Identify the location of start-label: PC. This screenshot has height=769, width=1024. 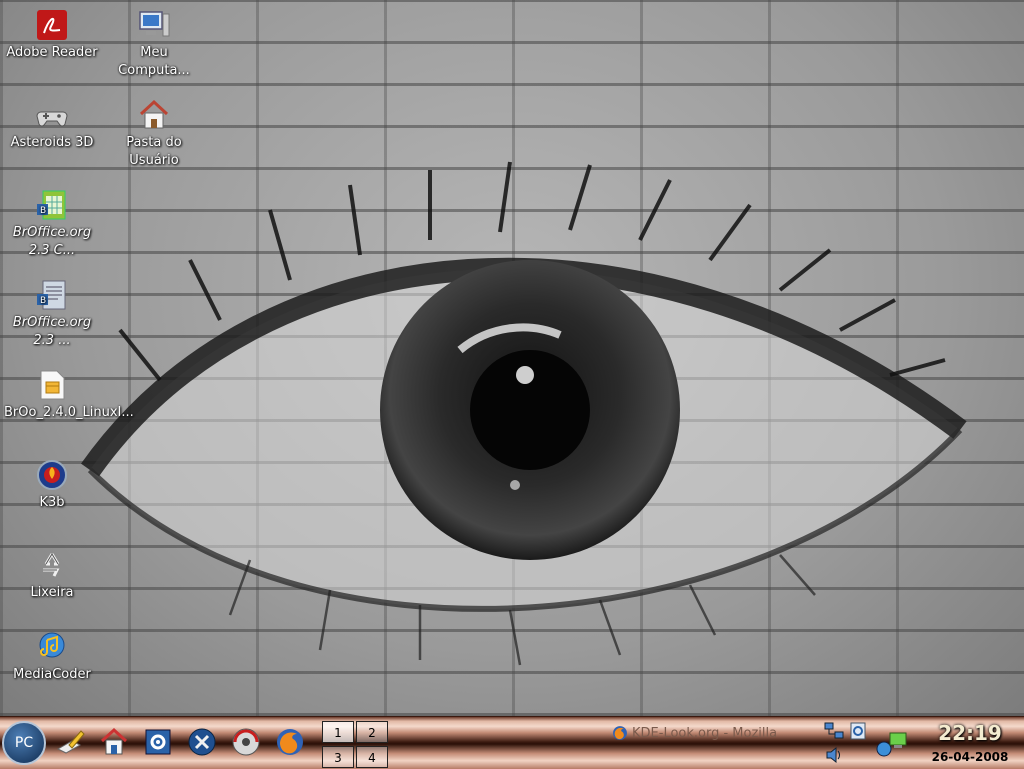
(24, 743).